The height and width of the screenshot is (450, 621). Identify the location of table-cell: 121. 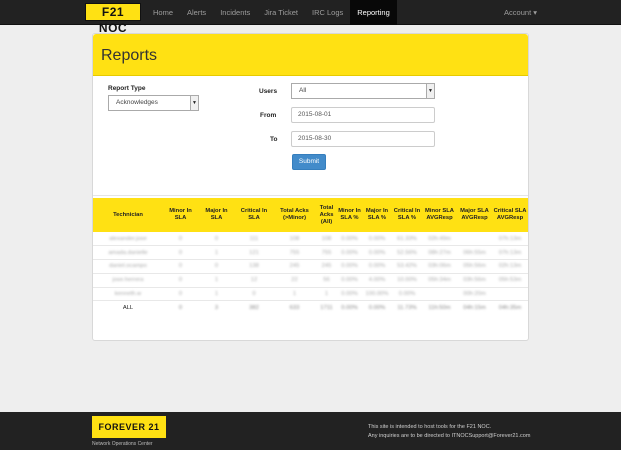
(254, 253).